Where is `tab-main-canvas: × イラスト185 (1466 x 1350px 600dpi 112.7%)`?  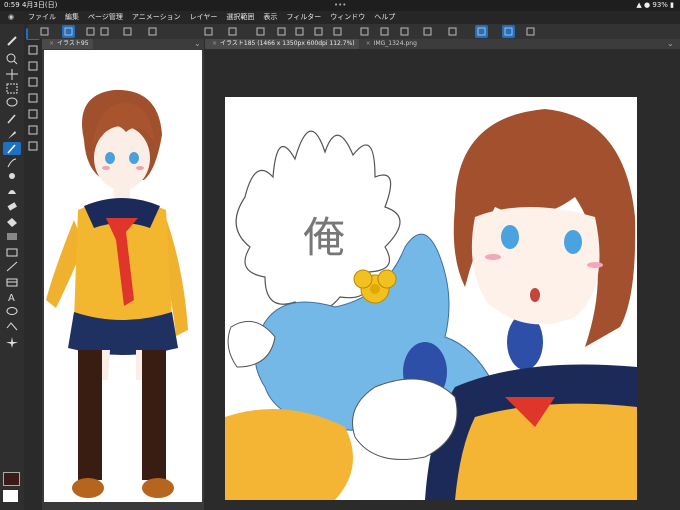
tab-main-canvas: × イラスト185 (1466 x 1350px 600dpi 112.7%) is located at coordinates (282, 44).